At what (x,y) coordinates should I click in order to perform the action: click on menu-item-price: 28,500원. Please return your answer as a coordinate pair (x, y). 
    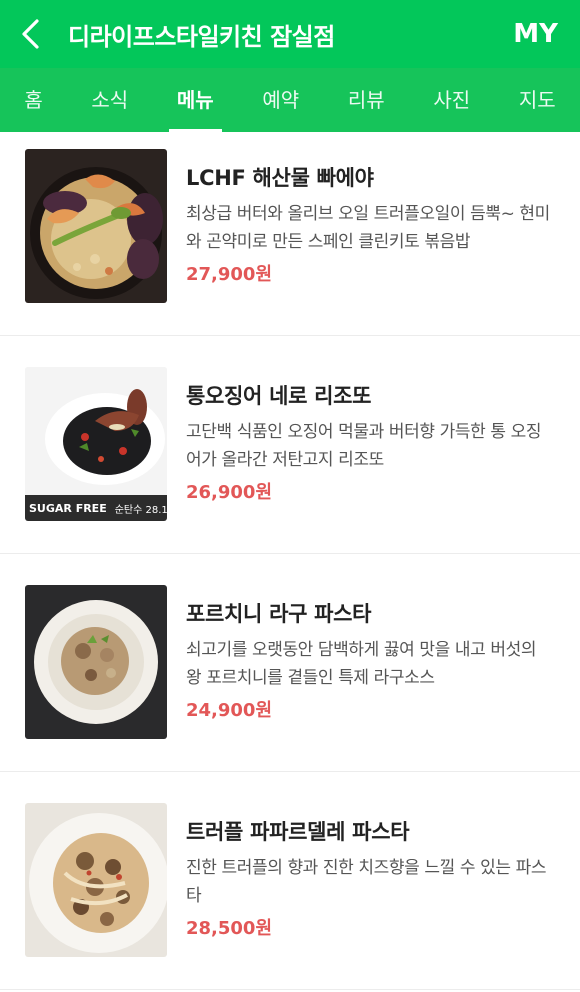
    Looking at the image, I should click on (229, 928).